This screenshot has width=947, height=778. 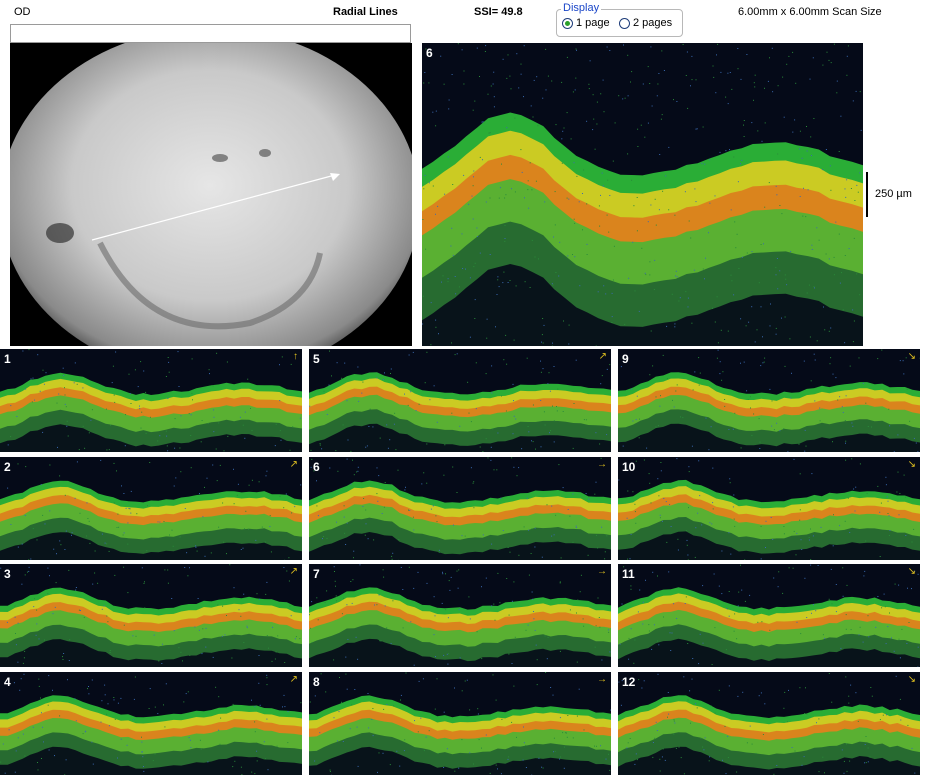 I want to click on display-legend: Display, so click(x=581, y=8).